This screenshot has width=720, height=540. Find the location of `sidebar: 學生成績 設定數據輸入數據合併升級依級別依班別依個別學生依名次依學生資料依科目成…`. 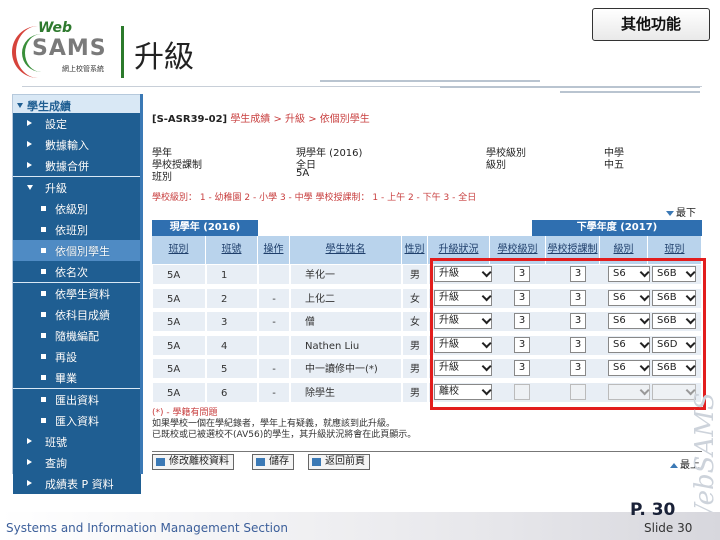

sidebar: 學生成績 設定數據輸入數據合併升級依級別依班別依個別學生依名次依學生資料依科目成… is located at coordinates (77, 294).